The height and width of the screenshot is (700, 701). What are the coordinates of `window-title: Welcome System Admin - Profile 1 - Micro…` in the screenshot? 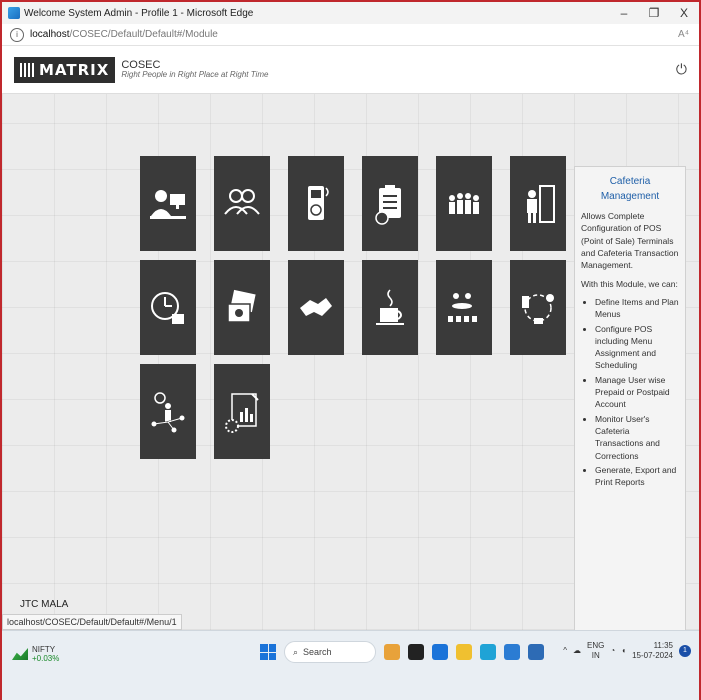 It's located at (139, 13).